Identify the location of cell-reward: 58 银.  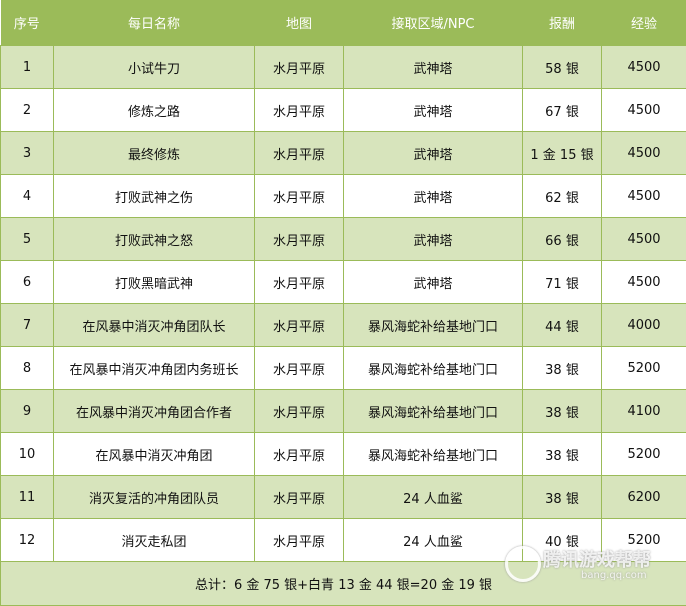
(562, 67).